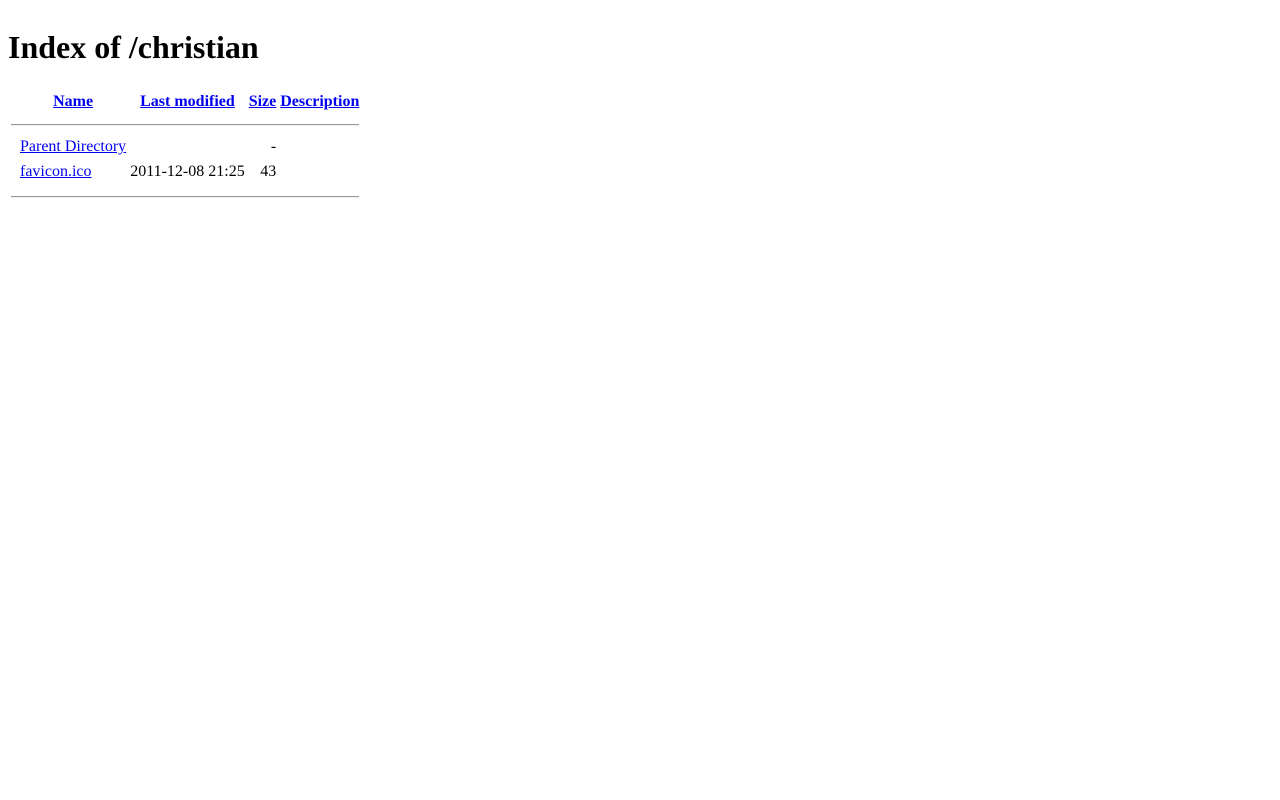 Image resolution: width=1280 pixels, height=800 pixels. I want to click on row-last-modified-cell: 2011-12-08 21:25, so click(187, 171).